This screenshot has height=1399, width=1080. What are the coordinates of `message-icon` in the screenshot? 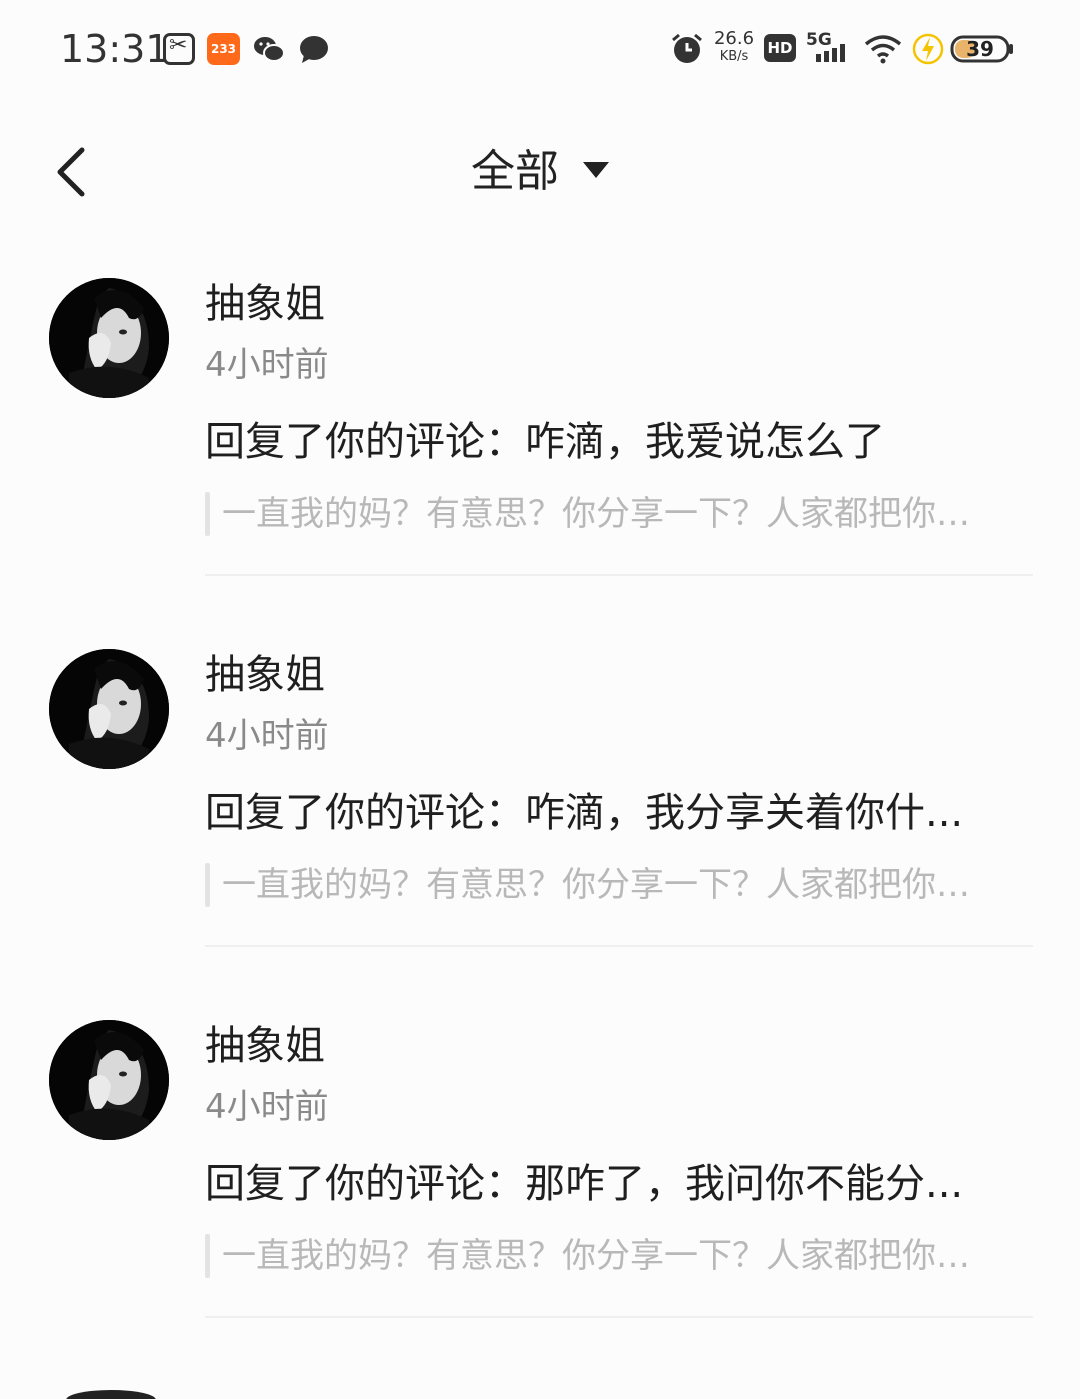 It's located at (314, 49).